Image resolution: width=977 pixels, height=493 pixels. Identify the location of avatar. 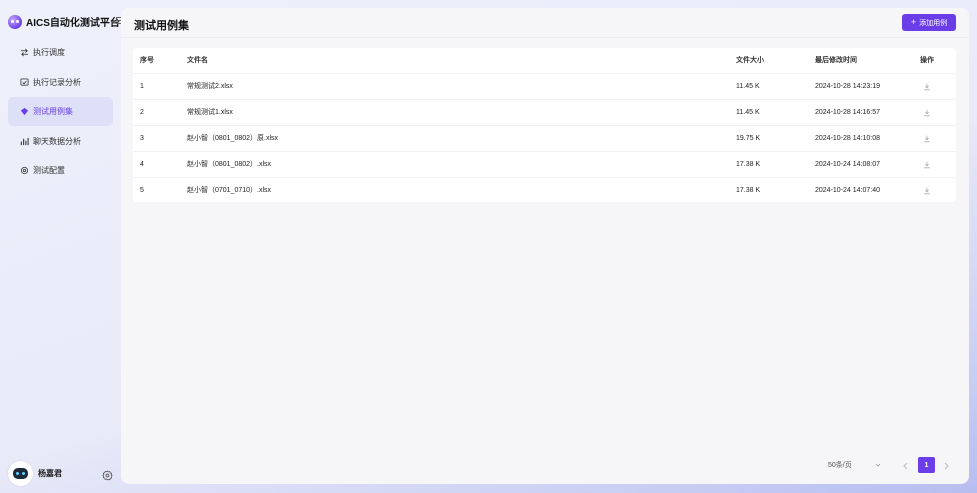
(20, 473).